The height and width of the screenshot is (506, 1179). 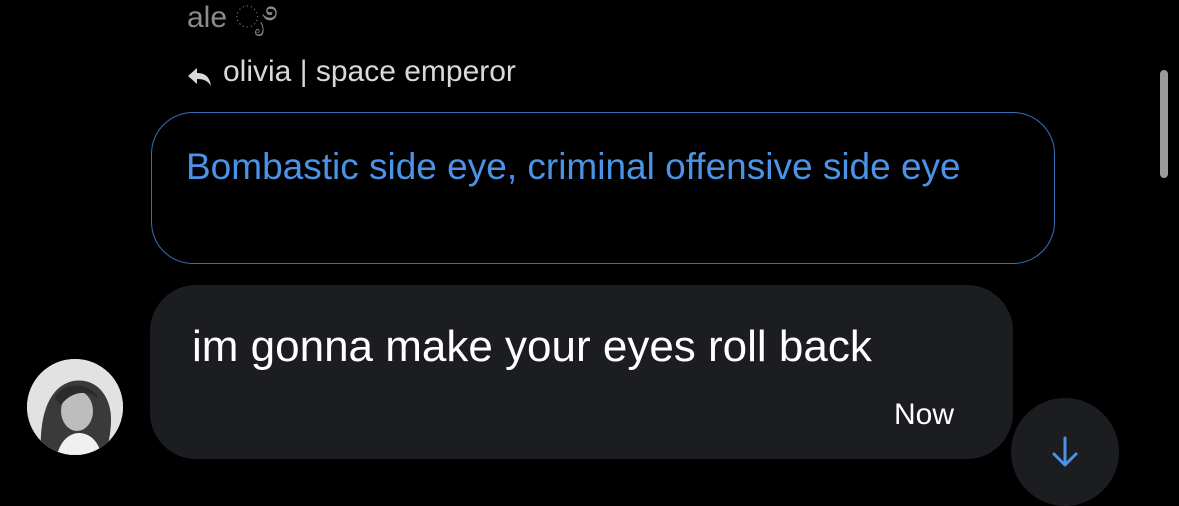 I want to click on scrollbar, so click(x=1164, y=124).